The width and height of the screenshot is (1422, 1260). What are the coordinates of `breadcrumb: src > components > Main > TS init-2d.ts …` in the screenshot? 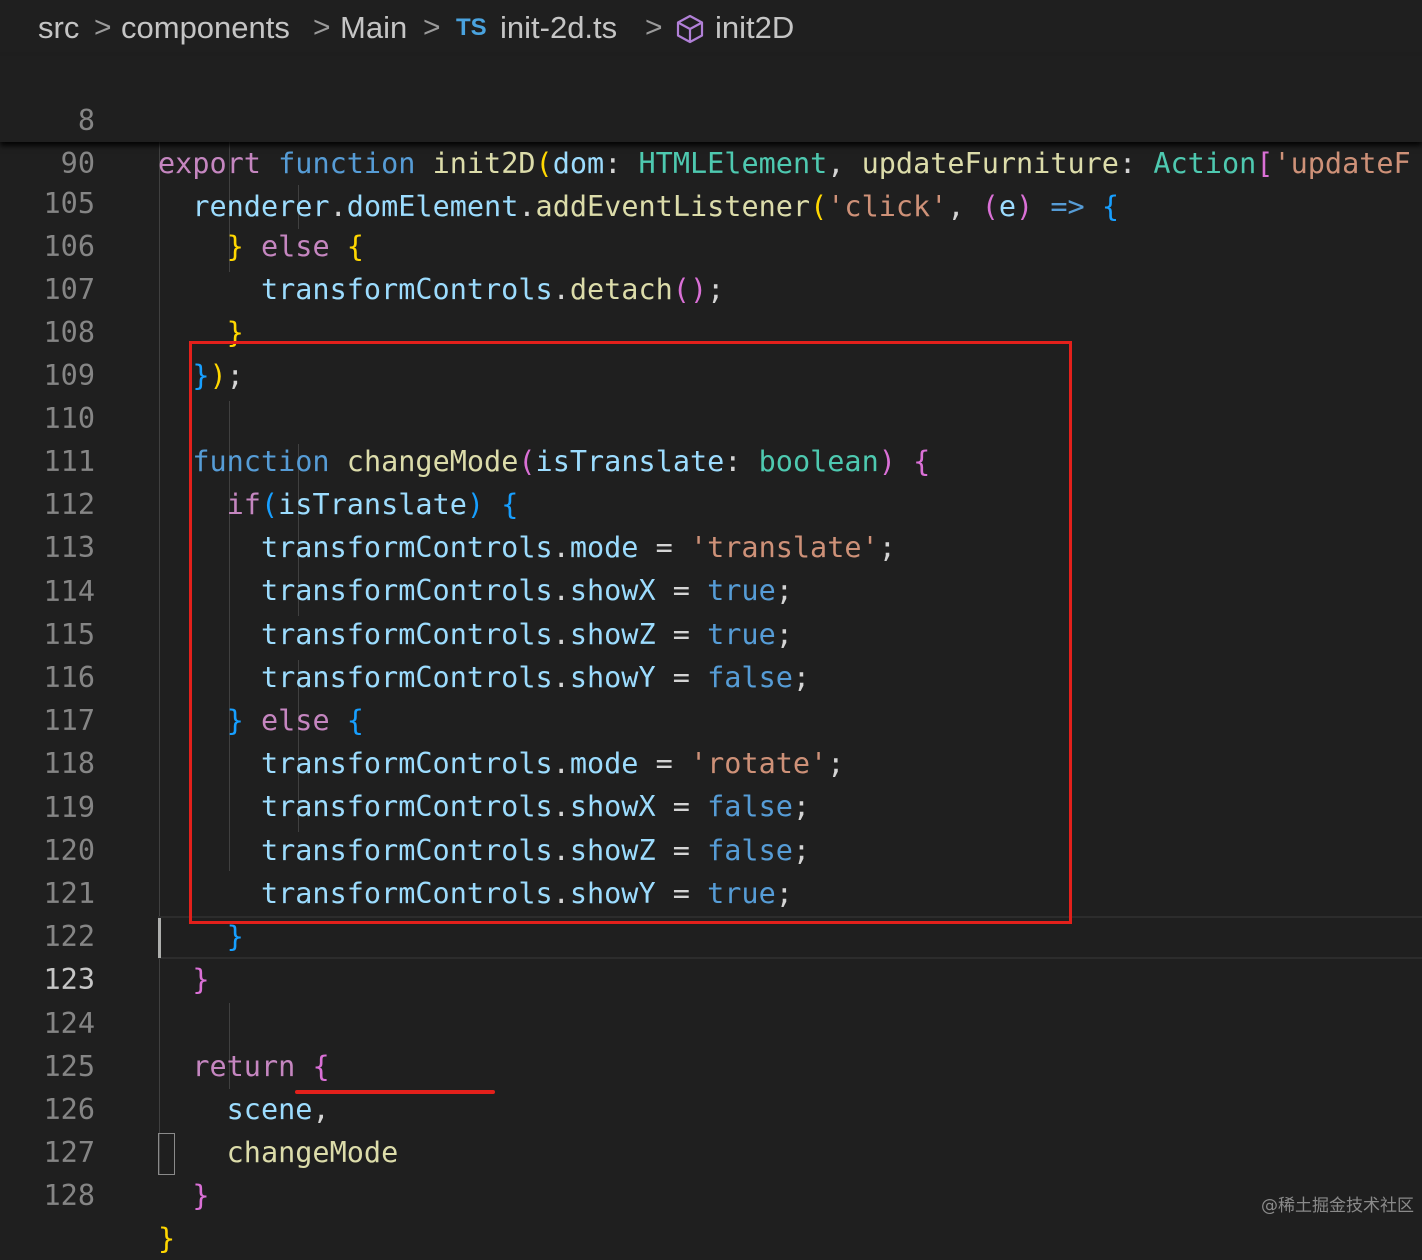 It's located at (711, 28).